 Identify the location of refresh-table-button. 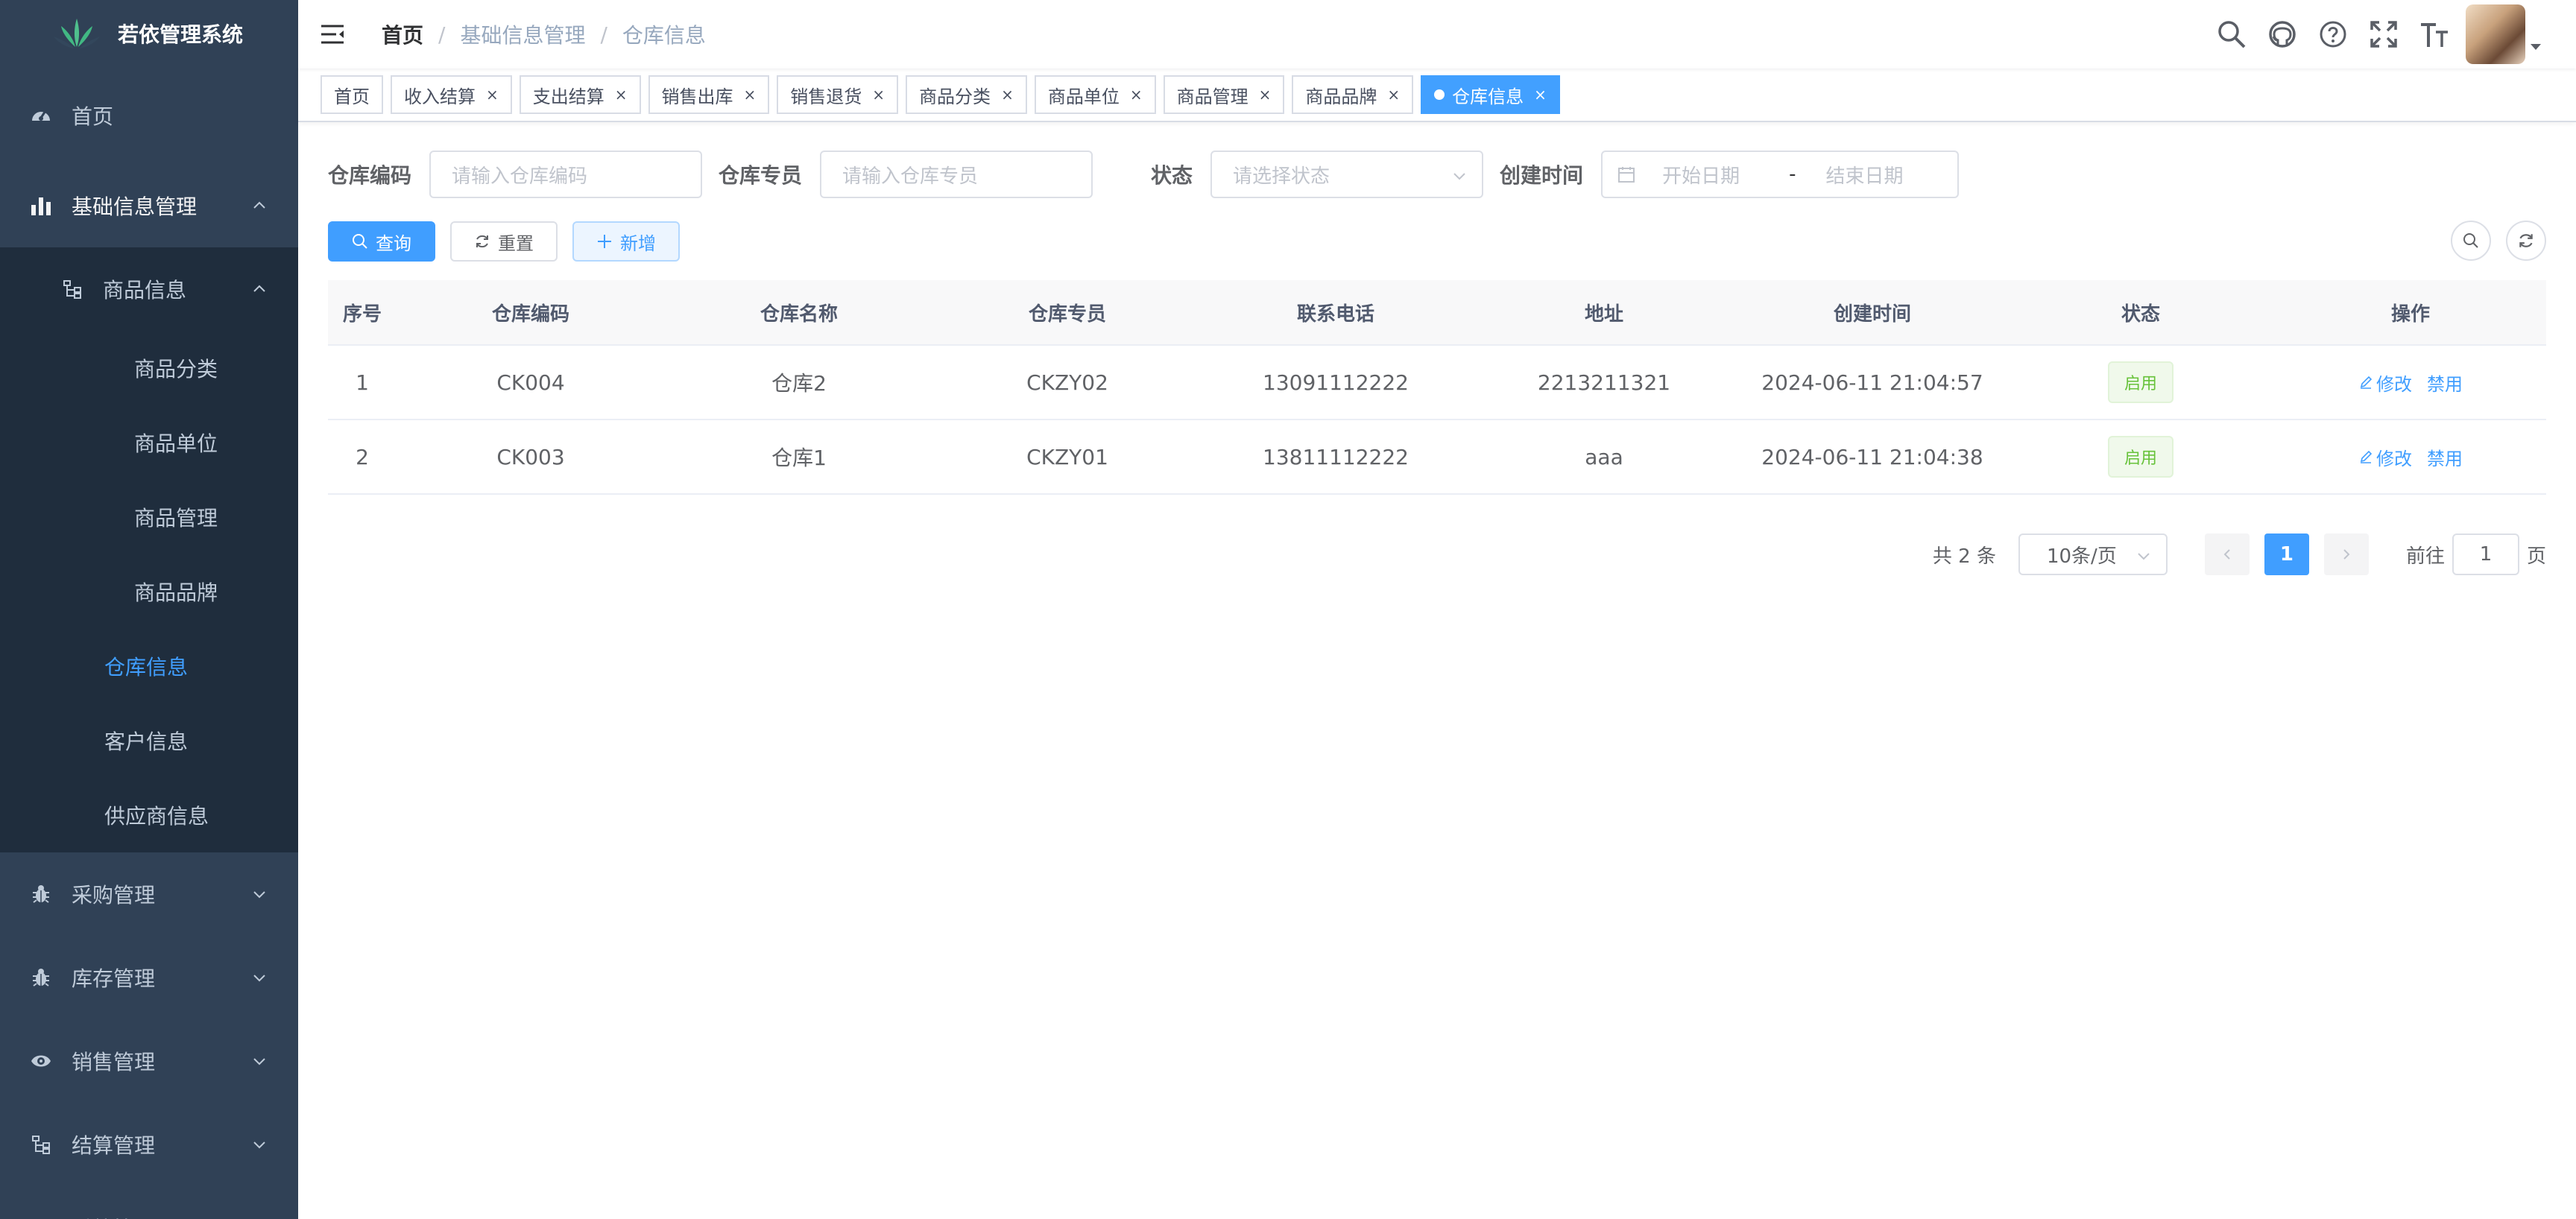
(2526, 241).